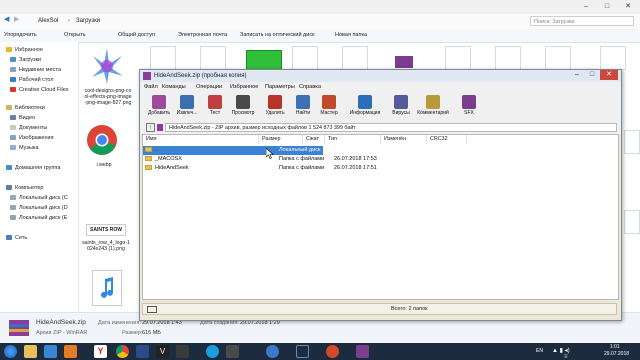 The height and width of the screenshot is (360, 640). Describe the element at coordinates (33, 168) in the screenshot. I see `nav-homegroup: Домашняя группа` at that location.